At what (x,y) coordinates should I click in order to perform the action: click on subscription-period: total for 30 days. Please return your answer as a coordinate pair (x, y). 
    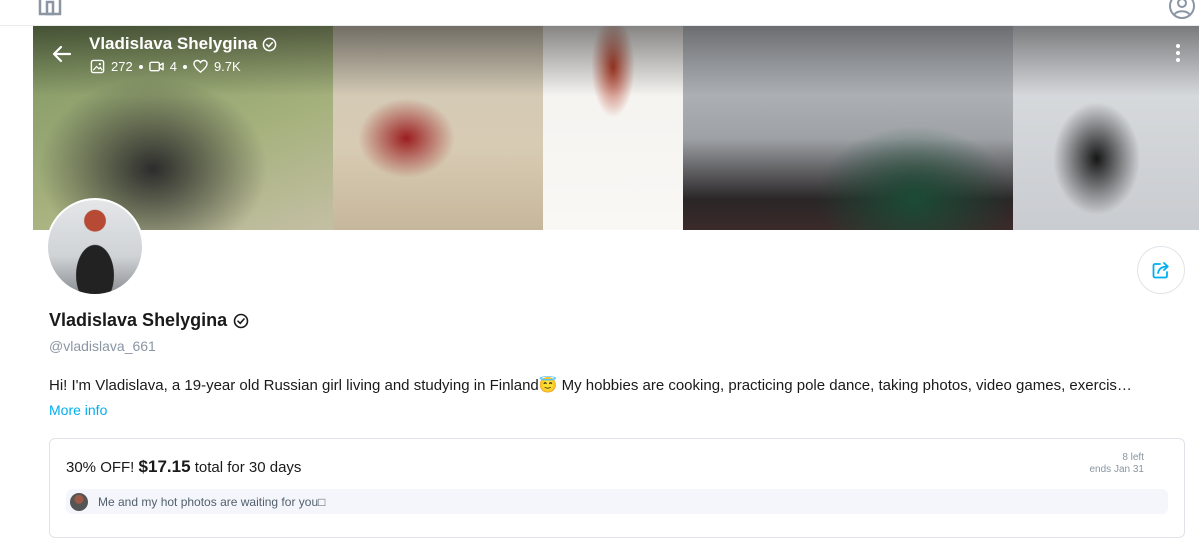
    Looking at the image, I should click on (248, 467).